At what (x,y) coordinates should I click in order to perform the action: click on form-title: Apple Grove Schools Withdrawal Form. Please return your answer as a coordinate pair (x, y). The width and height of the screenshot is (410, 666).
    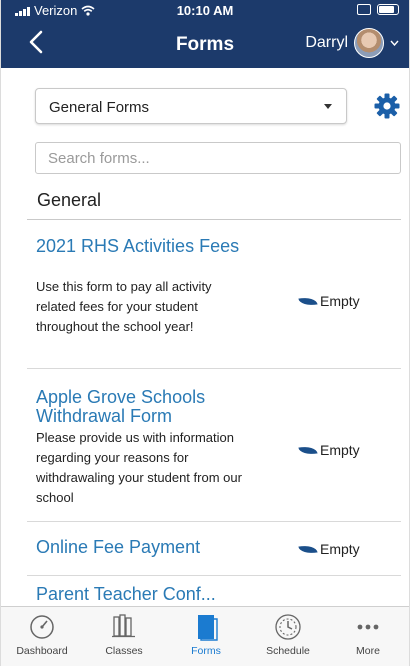
    Looking at the image, I should click on (146, 407).